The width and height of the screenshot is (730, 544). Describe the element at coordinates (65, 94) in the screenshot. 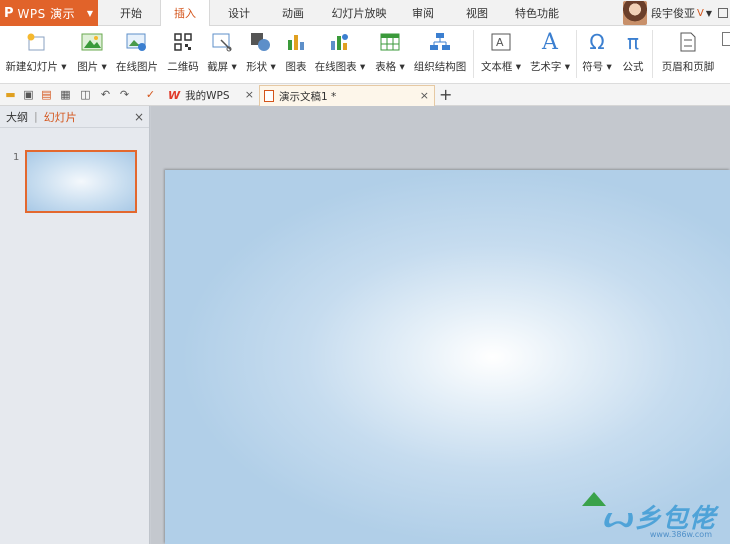

I see `print-icon: ▦` at that location.